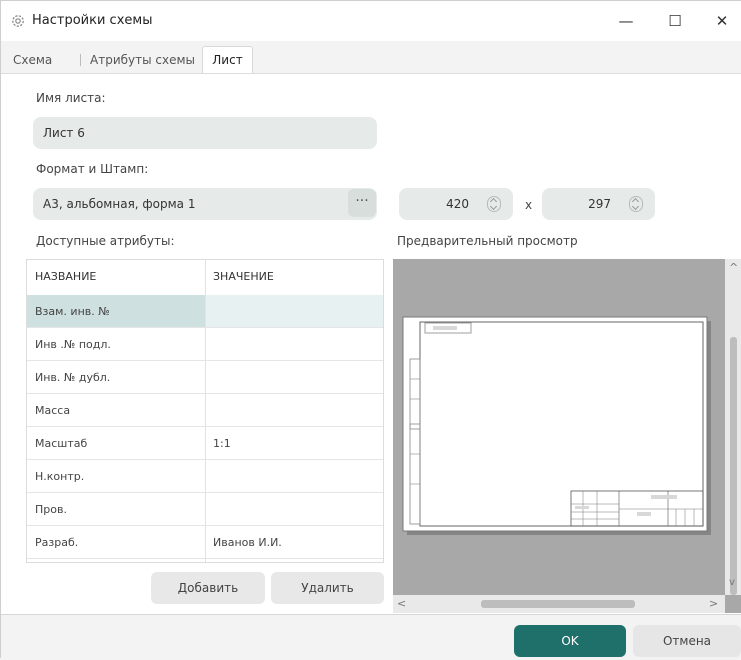 The width and height of the screenshot is (741, 660). What do you see at coordinates (529, 205) in the screenshot?
I see `times-symbol: x` at bounding box center [529, 205].